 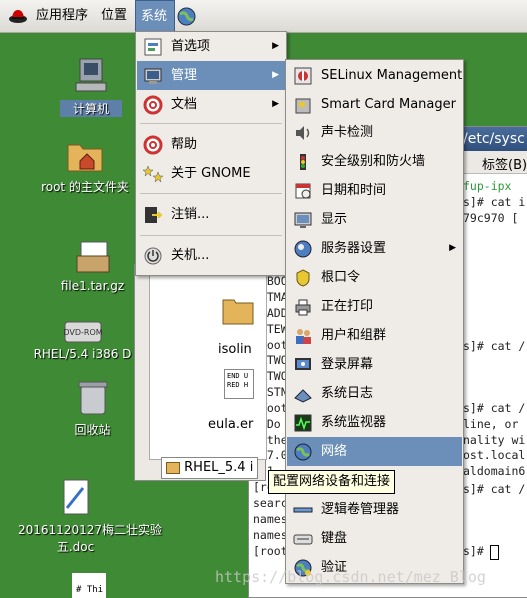 I want to click on menu-item-login-screen: 登录屏幕, so click(x=374, y=364).